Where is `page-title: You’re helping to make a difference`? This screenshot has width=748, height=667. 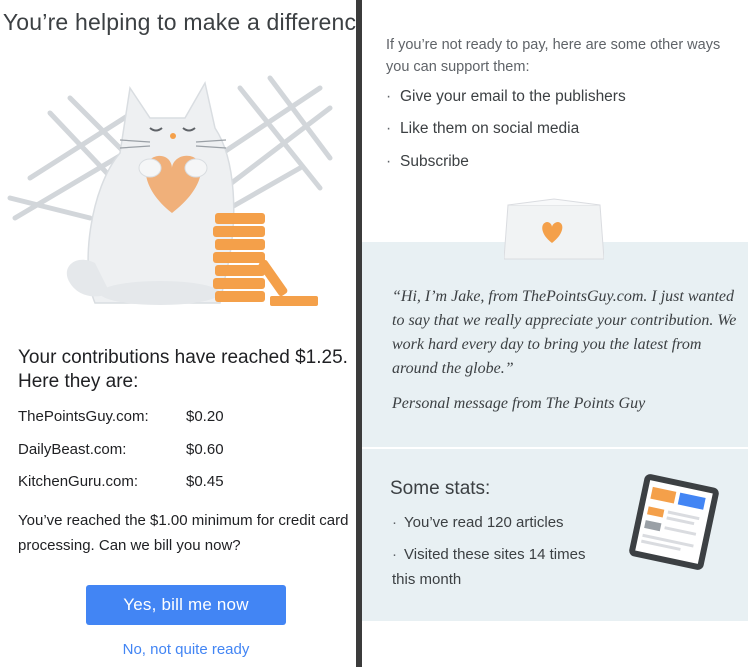
page-title: You’re helping to make a difference is located at coordinates (186, 22).